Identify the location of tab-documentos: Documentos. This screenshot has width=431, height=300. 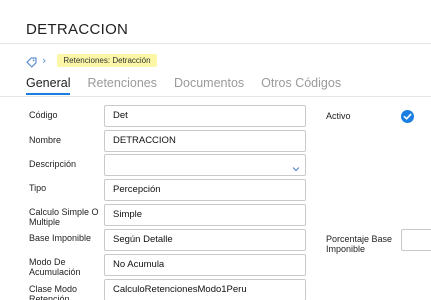
(209, 85).